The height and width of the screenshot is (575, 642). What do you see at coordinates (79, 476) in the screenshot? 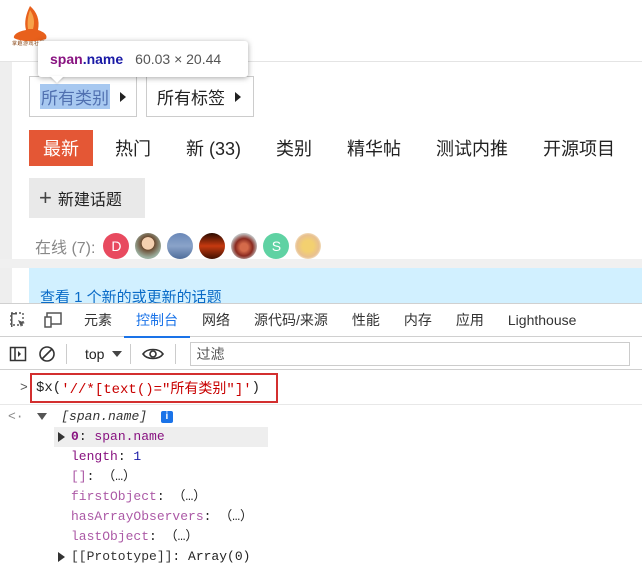
I see `row-key: []` at bounding box center [79, 476].